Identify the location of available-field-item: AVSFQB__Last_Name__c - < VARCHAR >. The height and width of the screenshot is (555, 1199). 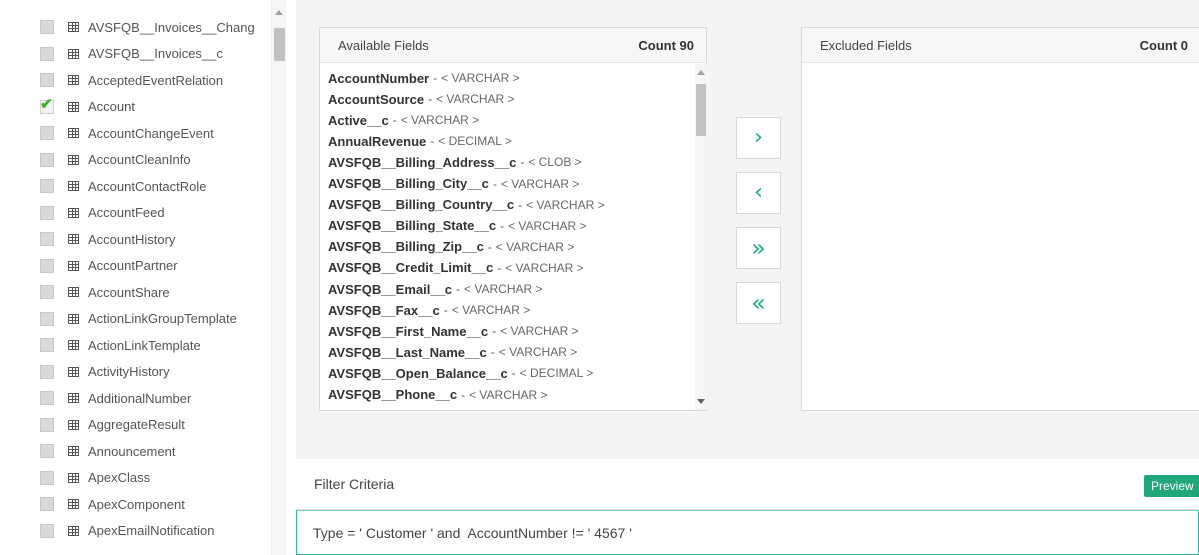
(452, 352).